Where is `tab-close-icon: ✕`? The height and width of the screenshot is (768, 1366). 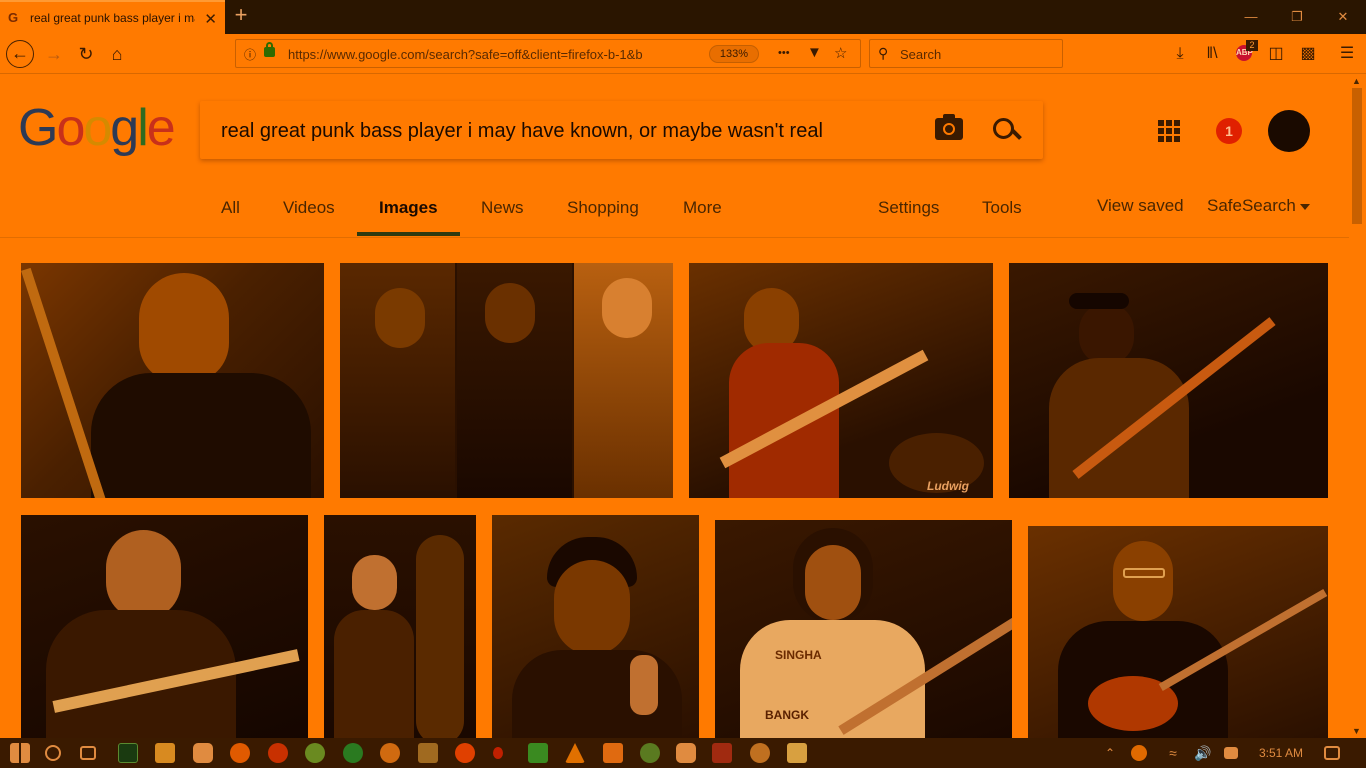 tab-close-icon: ✕ is located at coordinates (210, 19).